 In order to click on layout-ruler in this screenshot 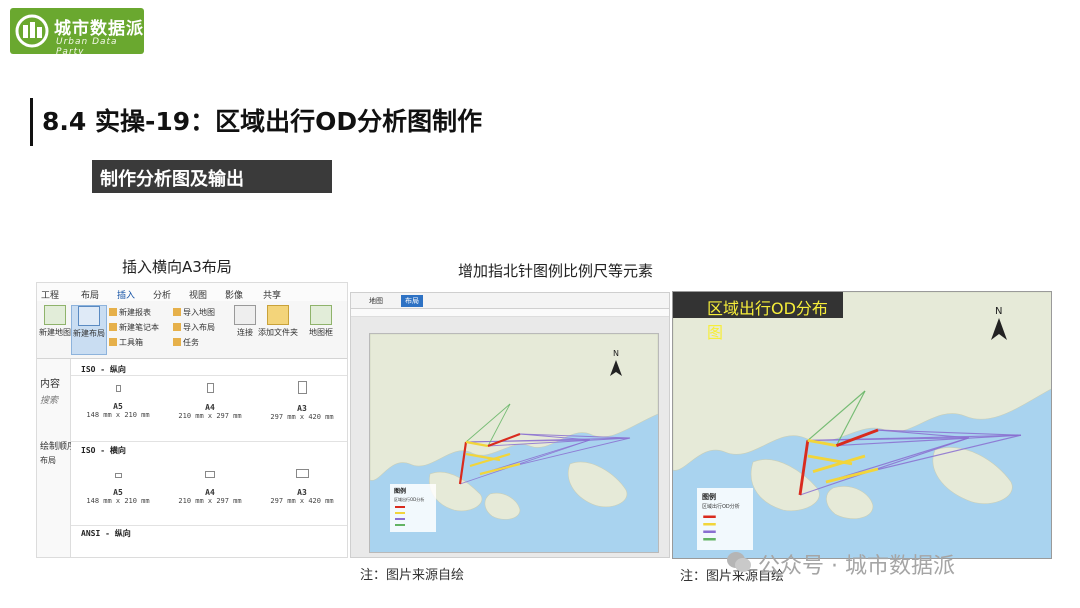, I will do `click(510, 313)`.